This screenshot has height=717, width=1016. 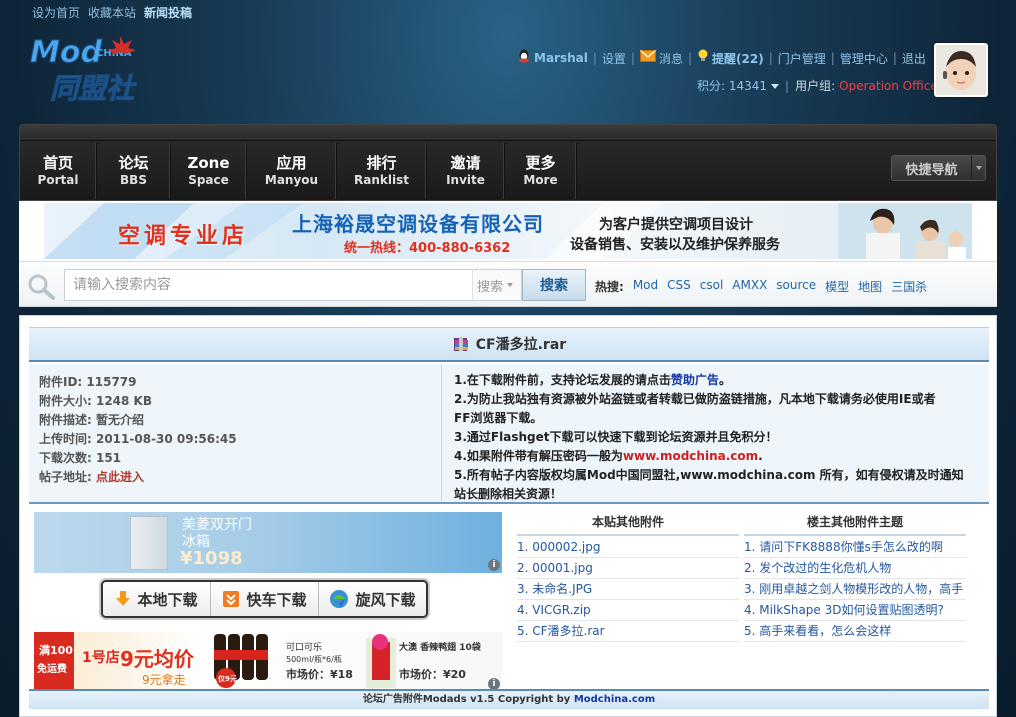 What do you see at coordinates (460, 344) in the screenshot?
I see `file-rar-icon` at bounding box center [460, 344].